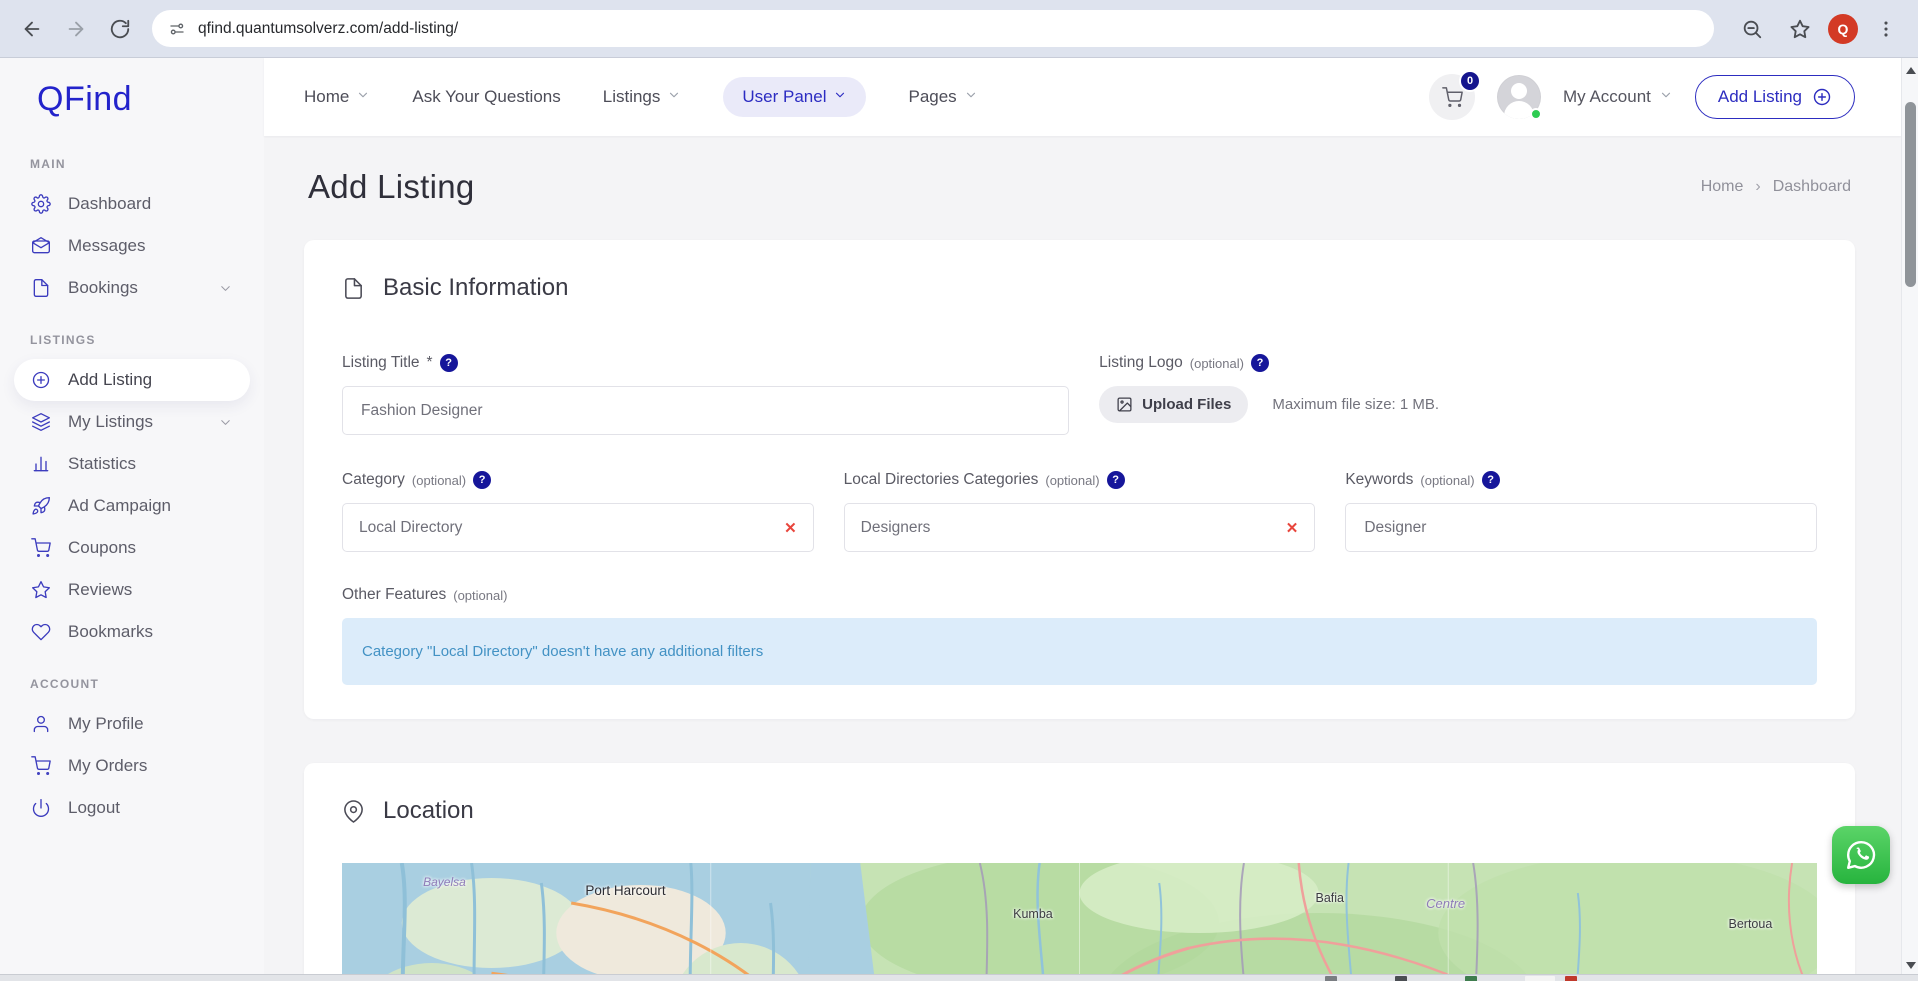  Describe the element at coordinates (120, 29) in the screenshot. I see `reload-icon` at that location.